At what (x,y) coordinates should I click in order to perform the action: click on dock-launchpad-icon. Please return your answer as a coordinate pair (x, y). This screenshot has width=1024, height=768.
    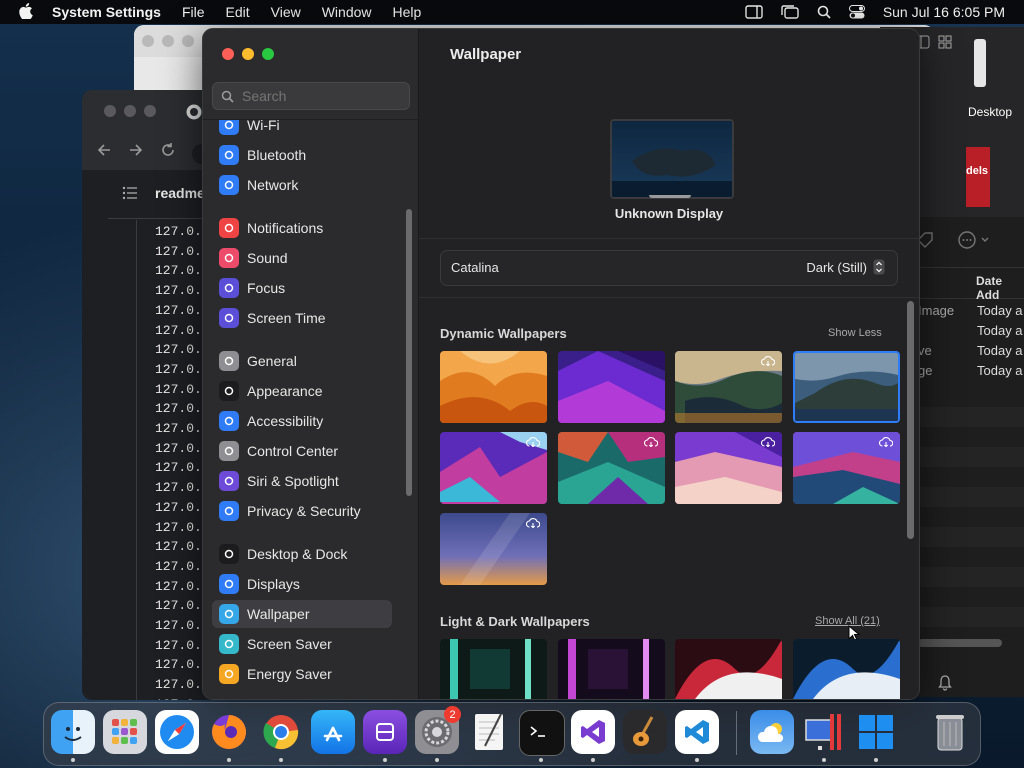
    Looking at the image, I should click on (125, 732).